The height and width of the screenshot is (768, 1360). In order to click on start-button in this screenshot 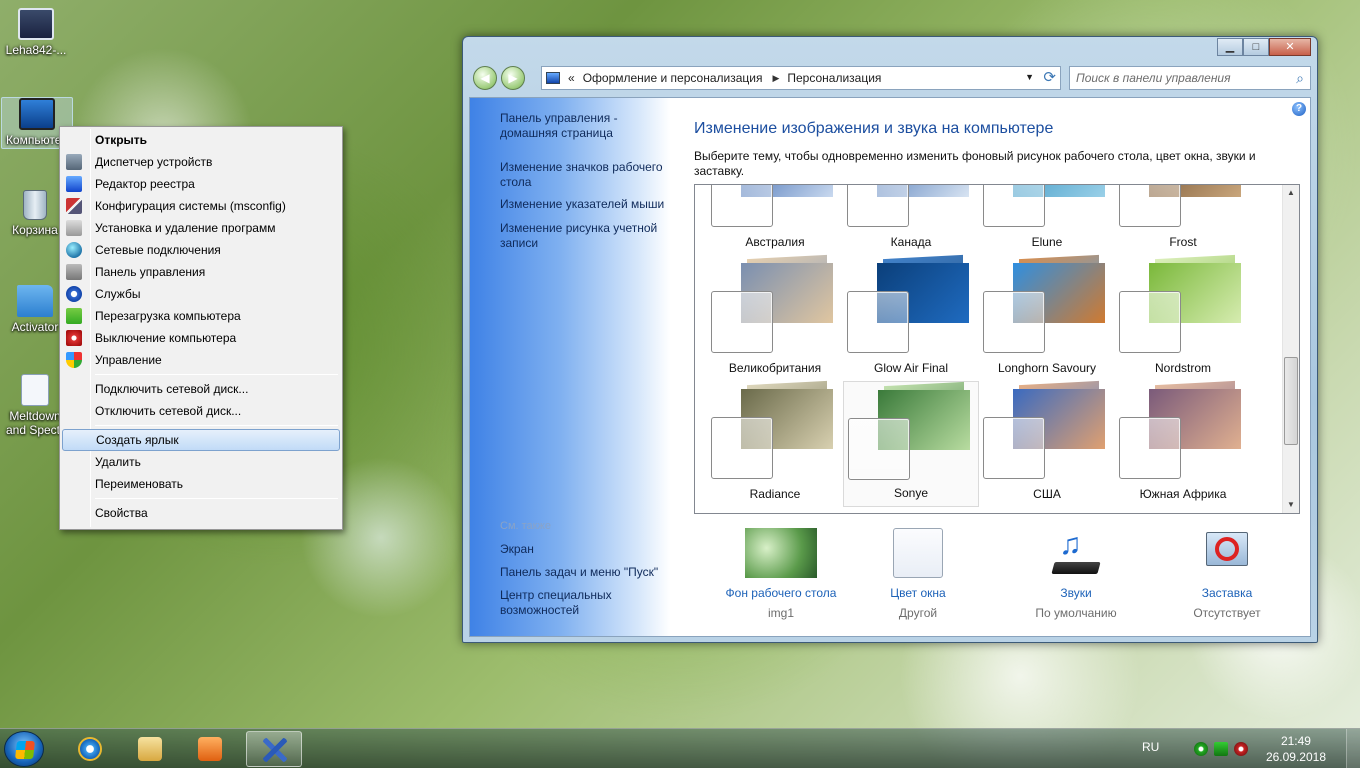, I will do `click(24, 749)`.